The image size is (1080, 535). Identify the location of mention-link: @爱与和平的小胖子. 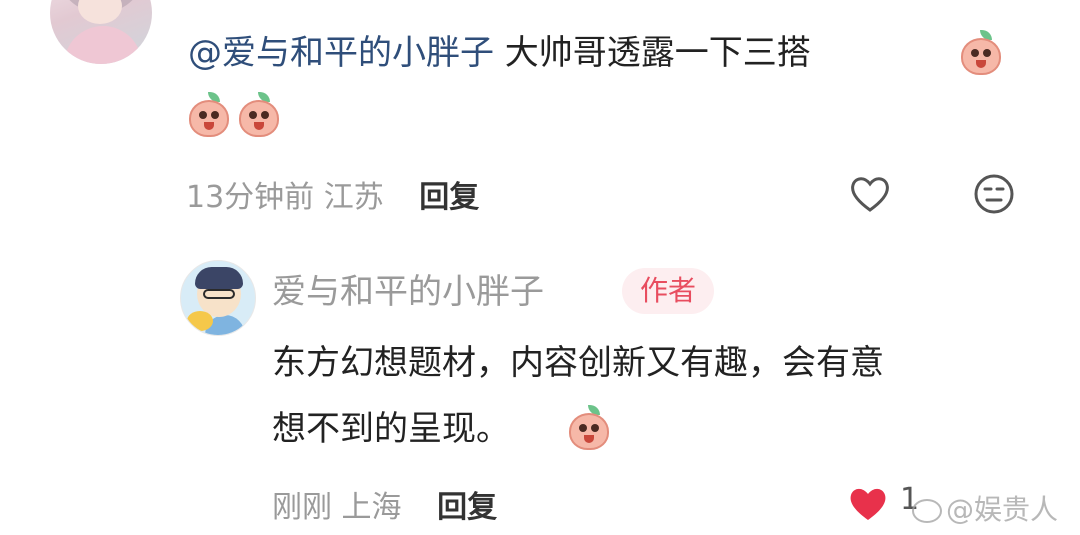
(341, 53).